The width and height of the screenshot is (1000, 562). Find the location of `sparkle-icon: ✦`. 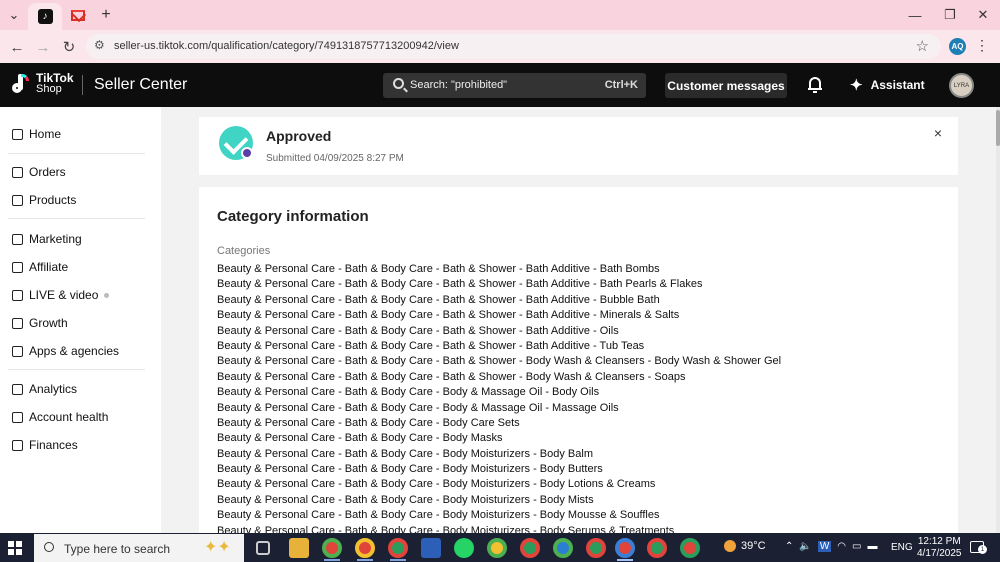

sparkle-icon: ✦ is located at coordinates (856, 85).